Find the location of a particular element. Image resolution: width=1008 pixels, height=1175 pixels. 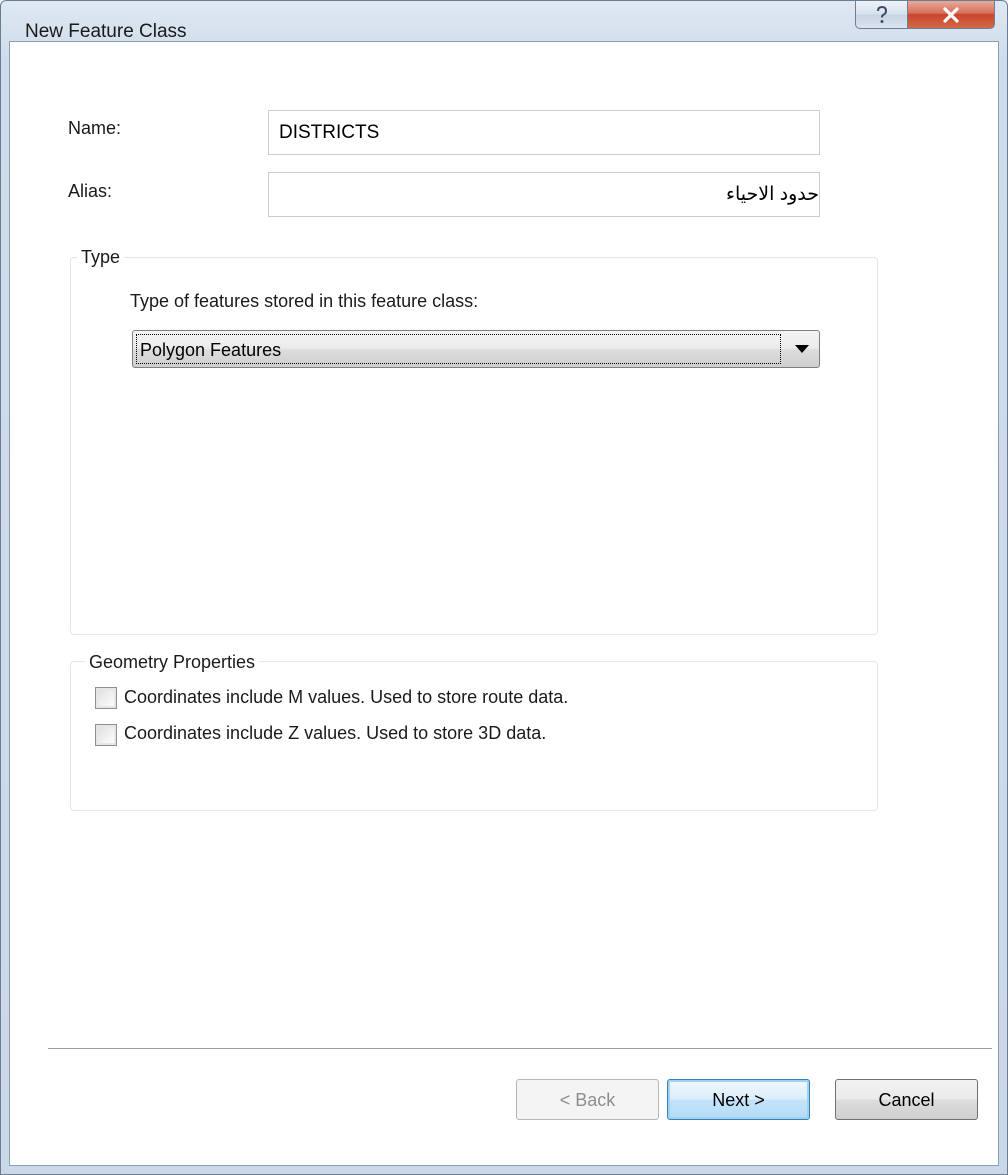

close-button is located at coordinates (951, 15).